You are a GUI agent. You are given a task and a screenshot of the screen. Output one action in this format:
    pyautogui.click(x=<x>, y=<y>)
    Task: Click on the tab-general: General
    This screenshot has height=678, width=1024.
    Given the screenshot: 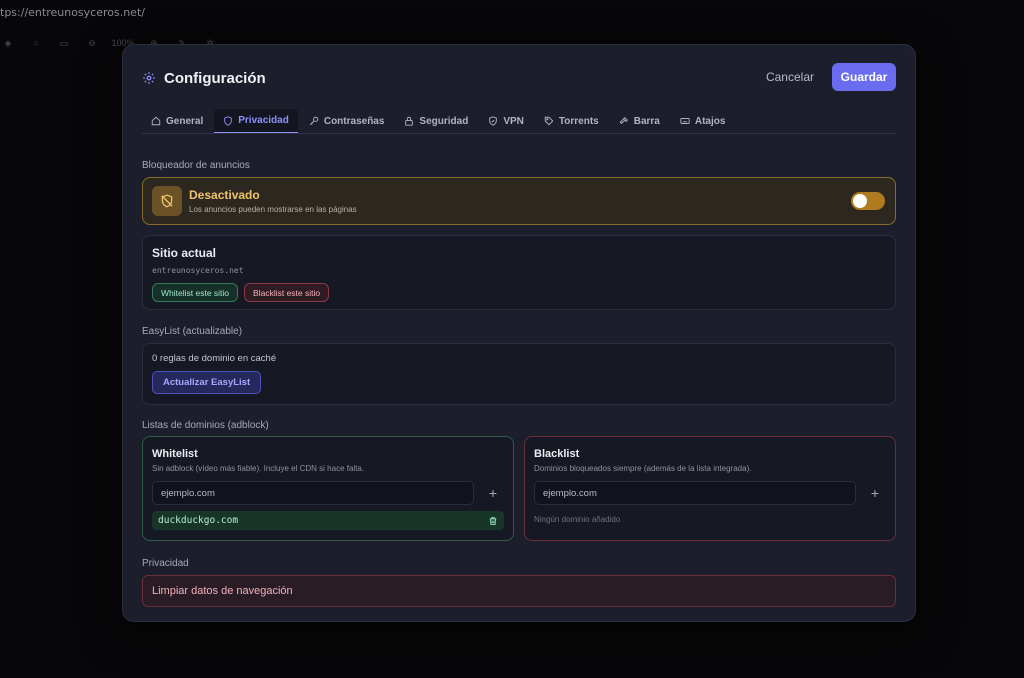 What is the action you would take?
    pyautogui.click(x=177, y=121)
    